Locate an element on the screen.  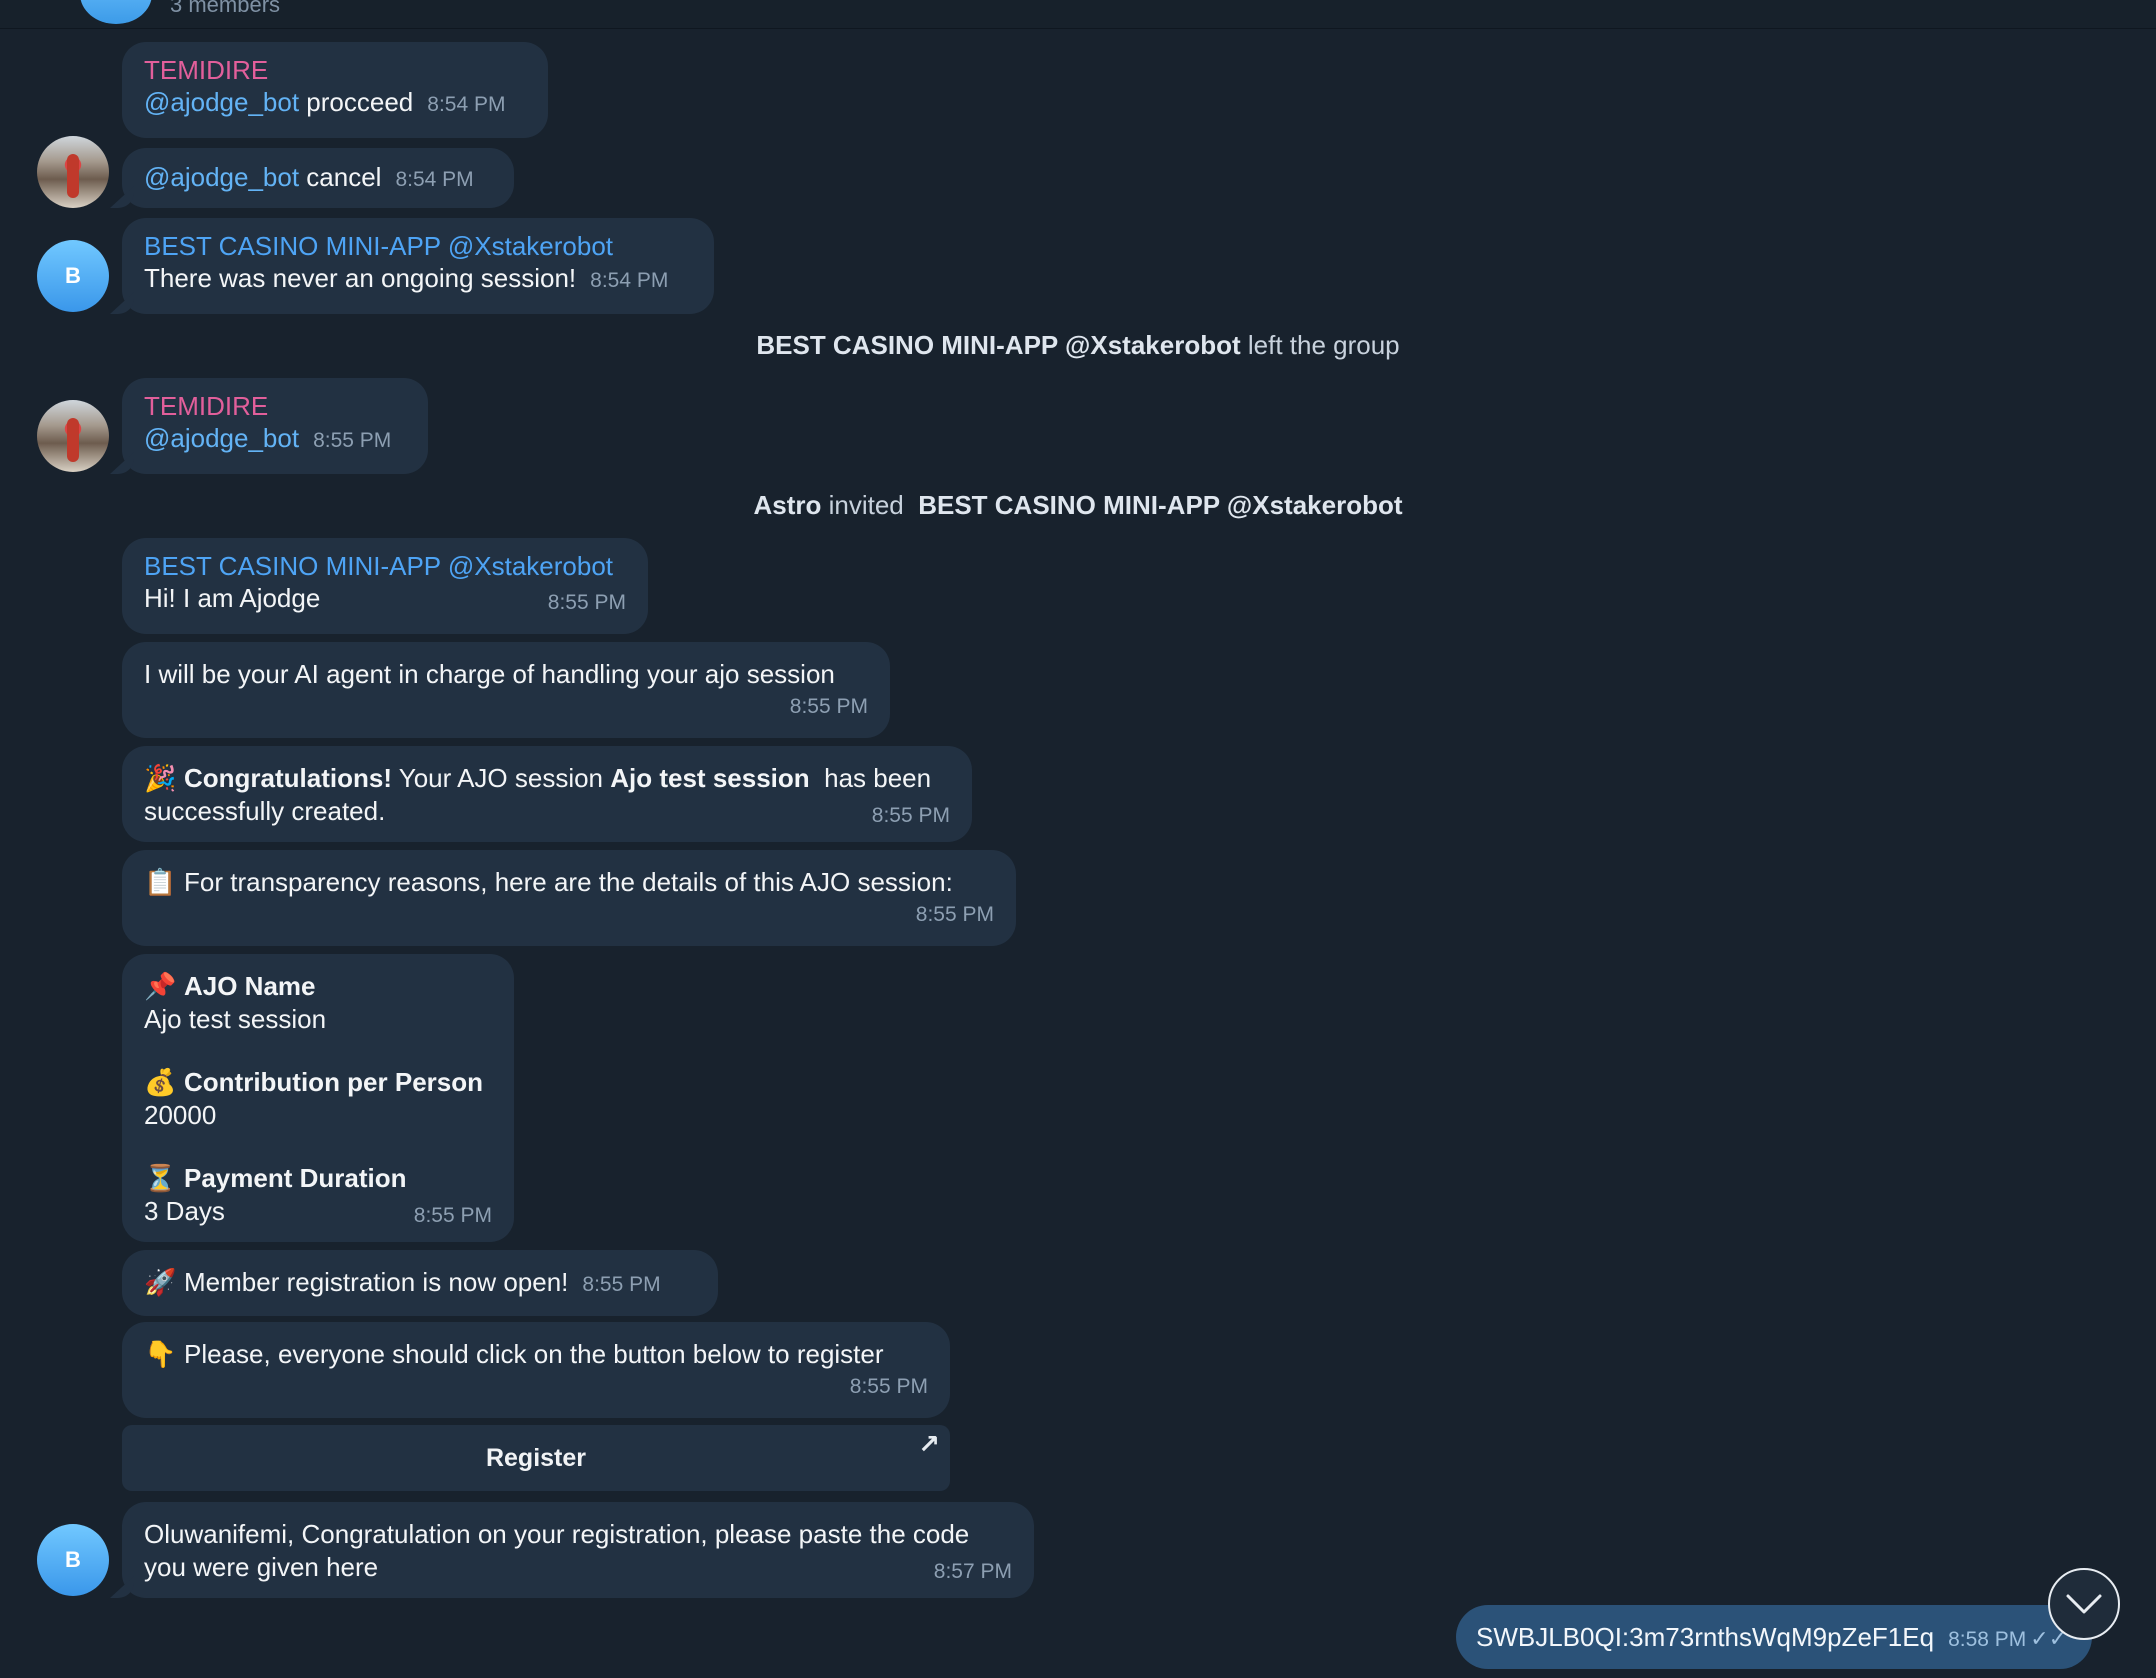
chevron-down-icon is located at coordinates (2084, 1604).